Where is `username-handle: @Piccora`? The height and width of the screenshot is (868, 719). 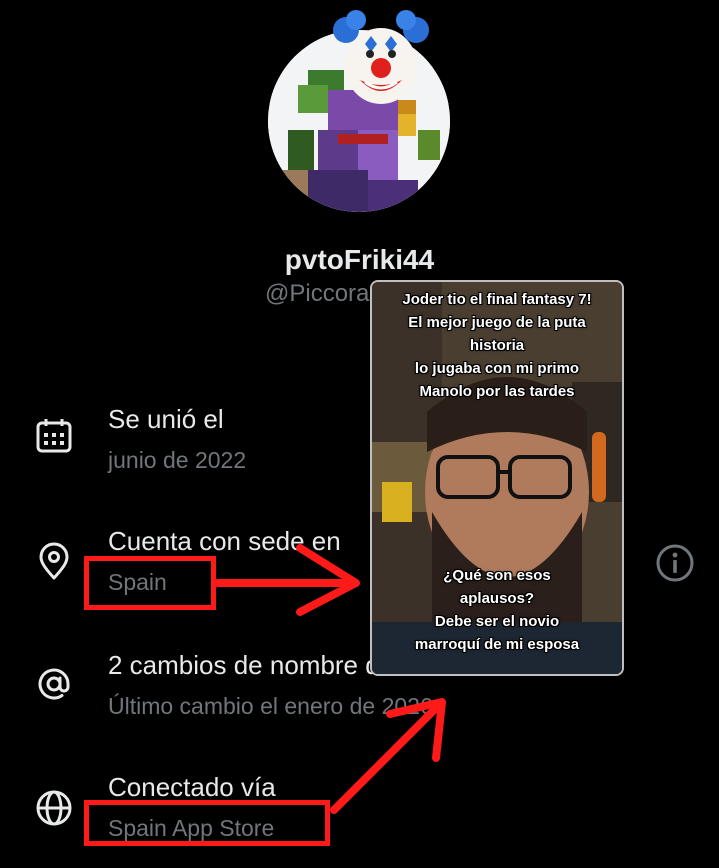
username-handle: @Piccora is located at coordinates (317, 293).